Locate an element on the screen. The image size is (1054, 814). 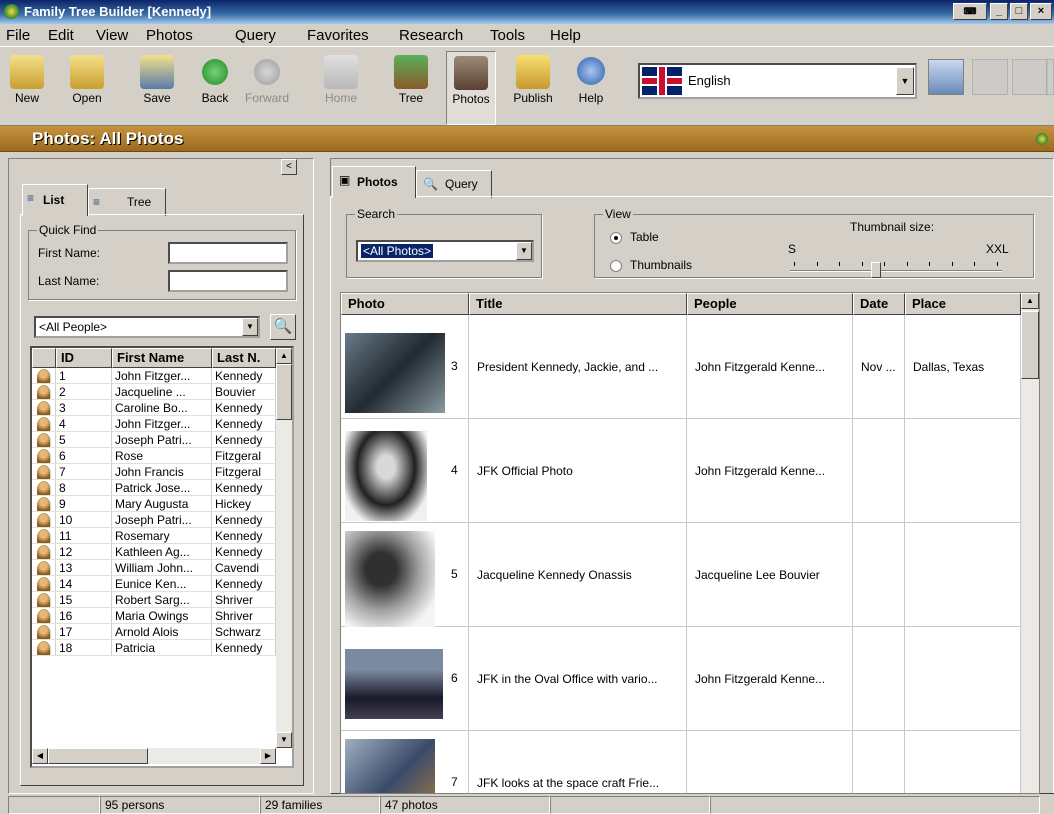
menu-photos: Photos is located at coordinates (169, 35).